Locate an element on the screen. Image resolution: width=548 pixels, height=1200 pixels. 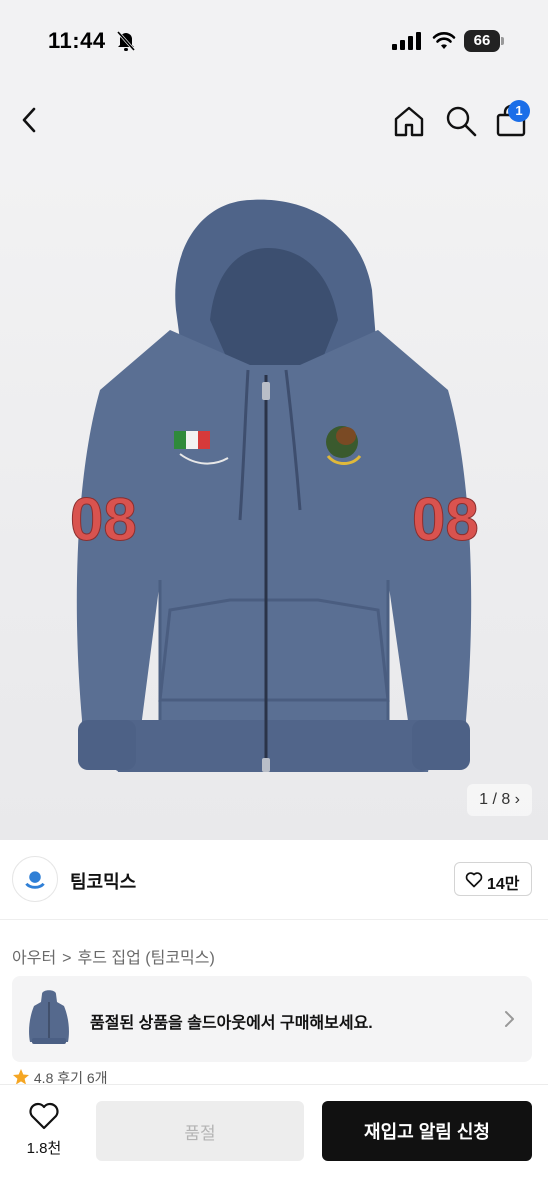
image-page-counter: 1 / 8 › is located at coordinates (499, 800).